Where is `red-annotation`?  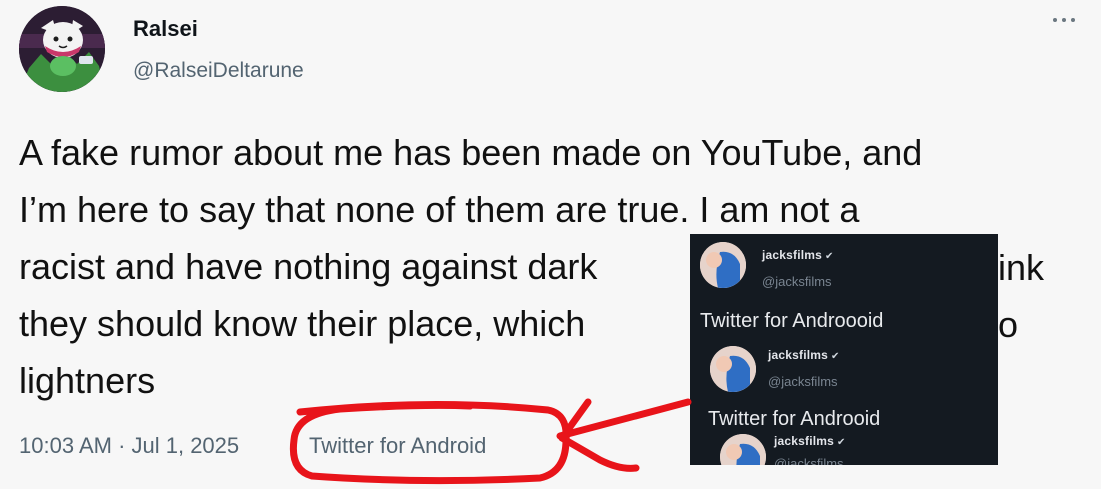 red-annotation is located at coordinates (490, 441).